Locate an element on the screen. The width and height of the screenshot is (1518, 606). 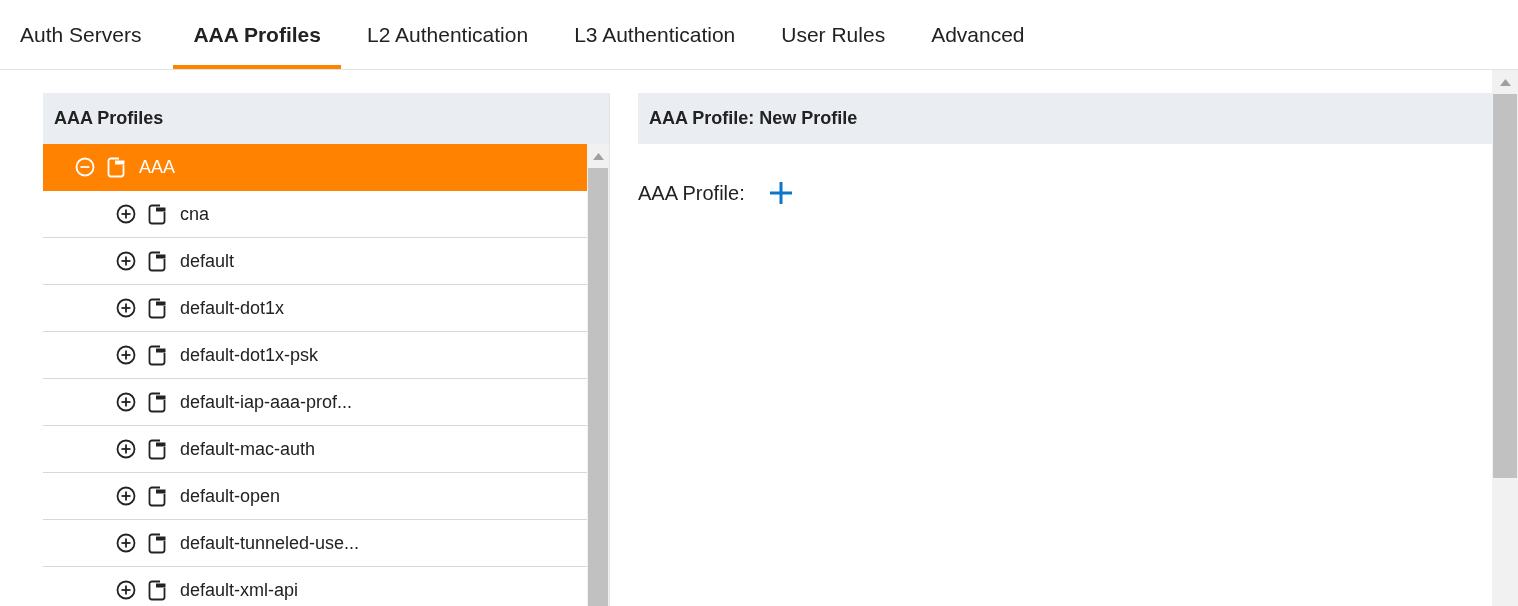
tab: L2 Authentication is located at coordinates (448, 34).